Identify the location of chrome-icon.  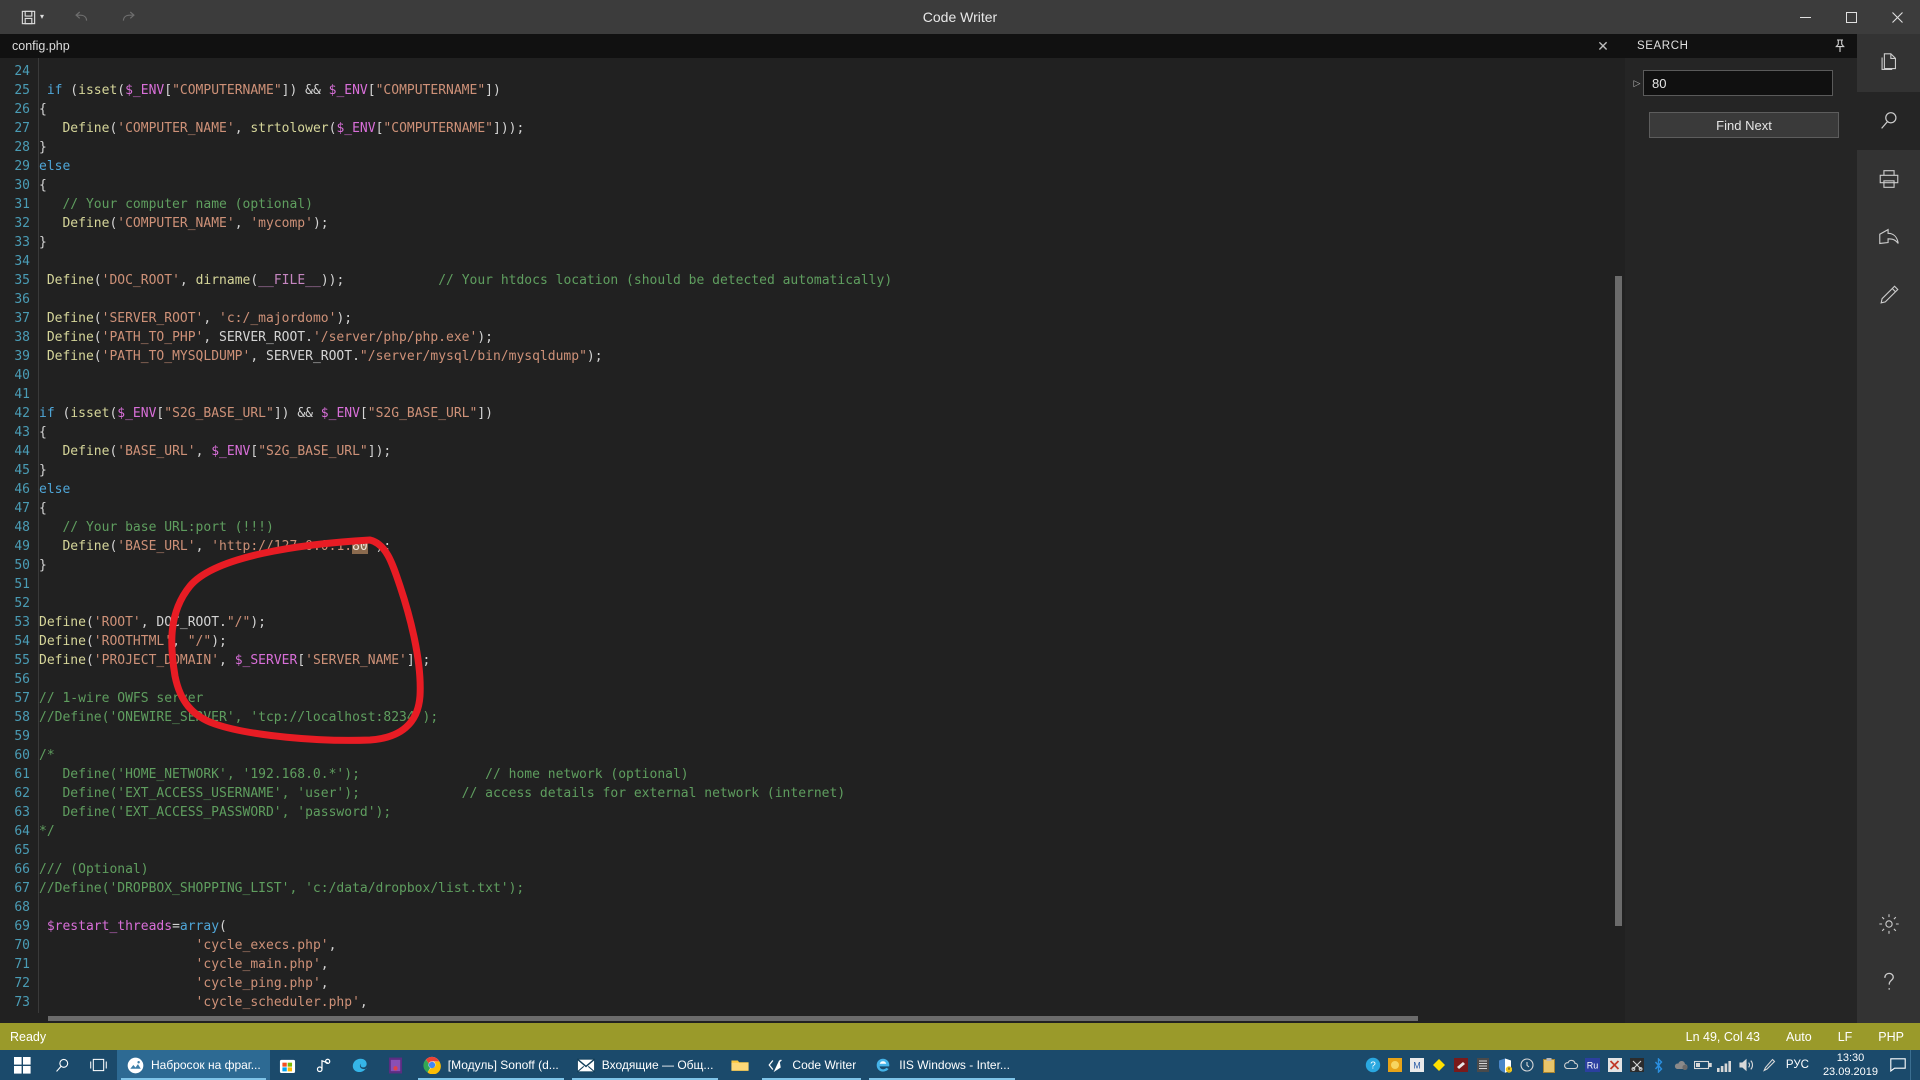
(432, 1065).